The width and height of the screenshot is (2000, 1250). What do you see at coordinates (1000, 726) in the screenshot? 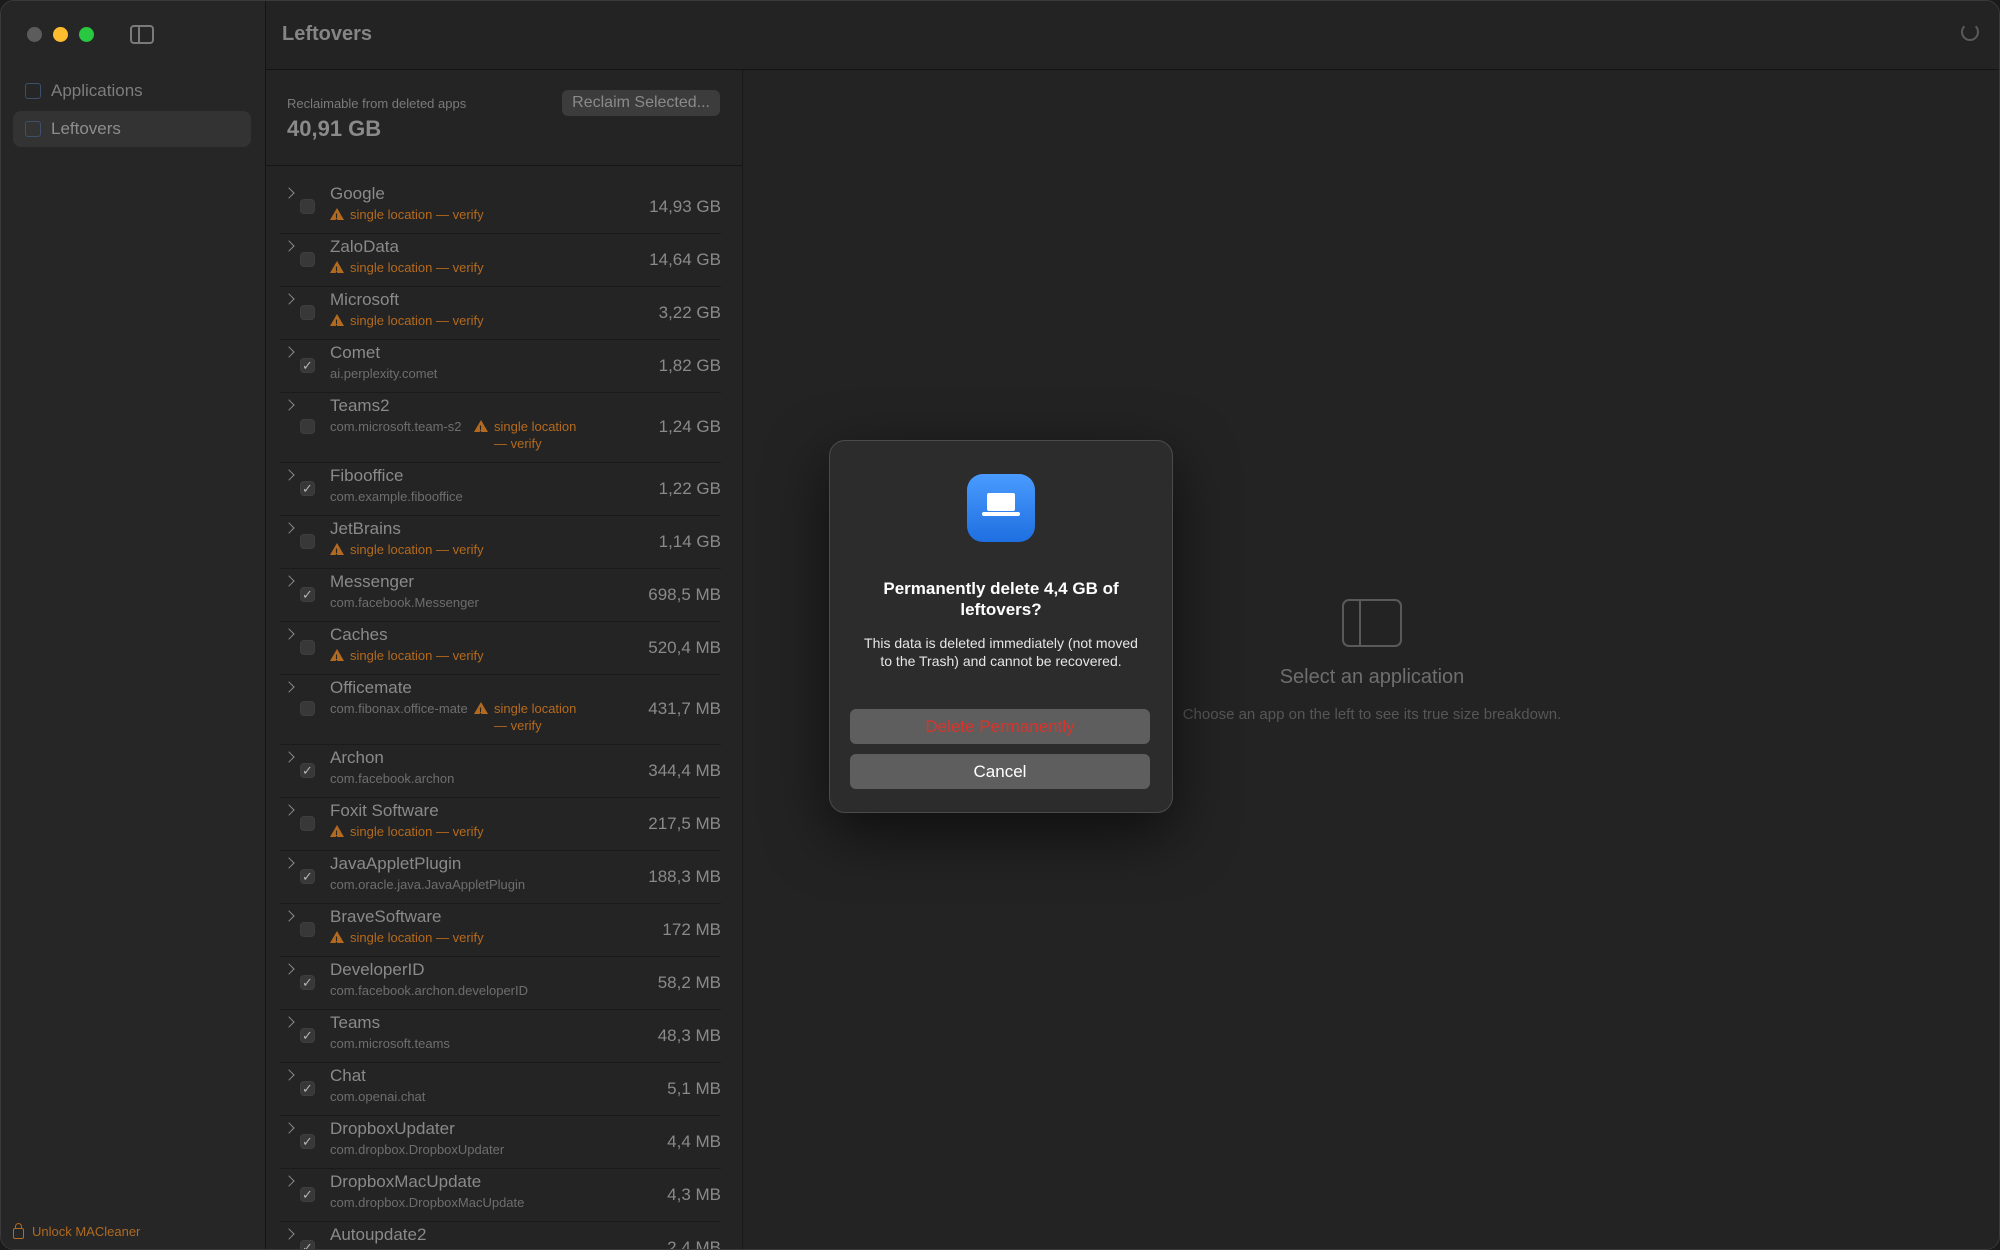
I see `delete-permanently-button: Delete Permanently` at bounding box center [1000, 726].